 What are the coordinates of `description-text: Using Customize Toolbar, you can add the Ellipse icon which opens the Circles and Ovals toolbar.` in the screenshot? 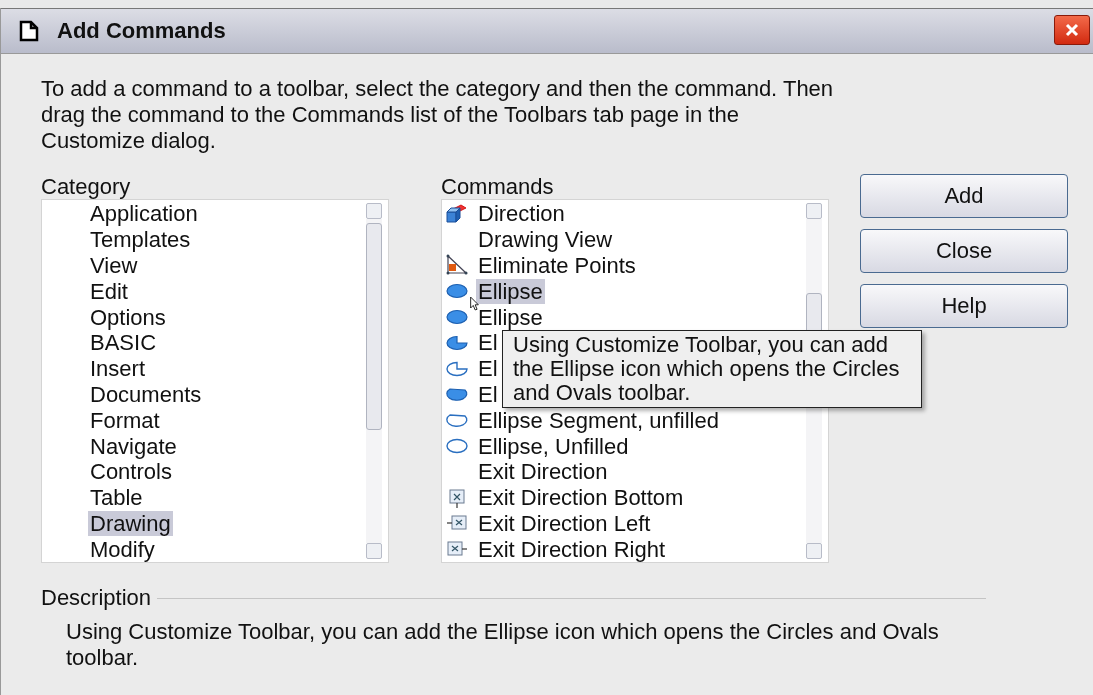 It's located at (503, 645).